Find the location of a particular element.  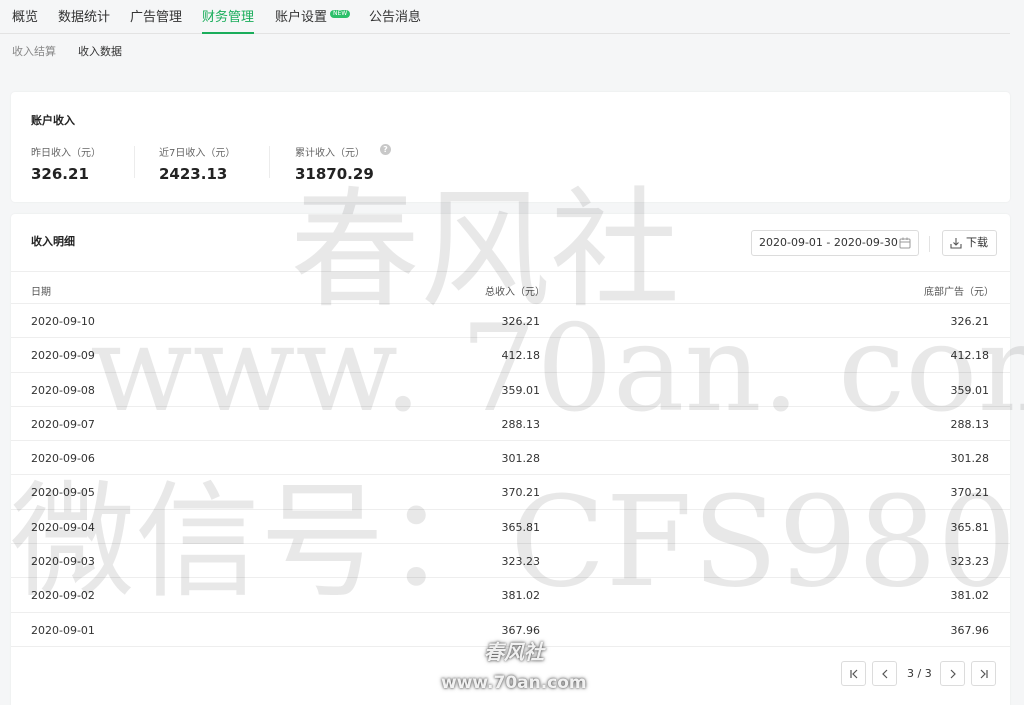

table-row: 2020-09-08 359.01 359.01 is located at coordinates (510, 390).